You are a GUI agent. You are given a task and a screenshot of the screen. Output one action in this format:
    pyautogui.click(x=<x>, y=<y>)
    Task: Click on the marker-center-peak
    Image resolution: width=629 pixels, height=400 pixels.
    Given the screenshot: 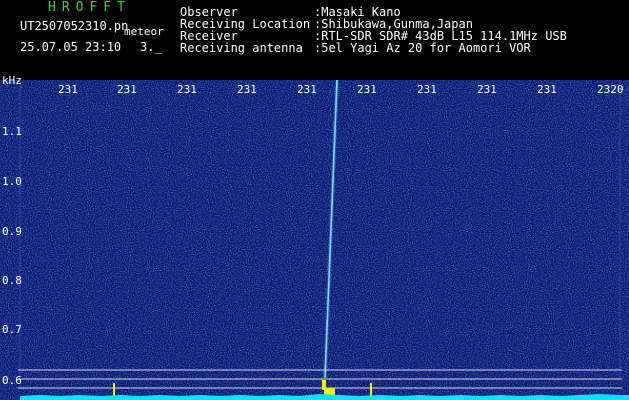 What is the action you would take?
    pyautogui.click(x=324, y=385)
    